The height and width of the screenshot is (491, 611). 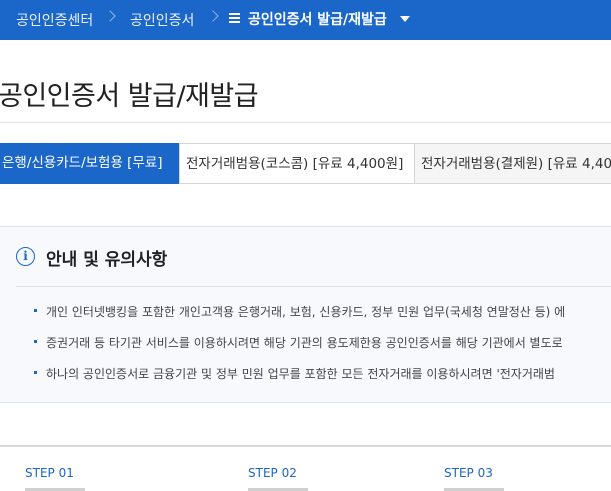 What do you see at coordinates (297, 163) in the screenshot?
I see `tab-general-koscom: 전자거래범용(코스콤) [유료 4,400원]` at bounding box center [297, 163].